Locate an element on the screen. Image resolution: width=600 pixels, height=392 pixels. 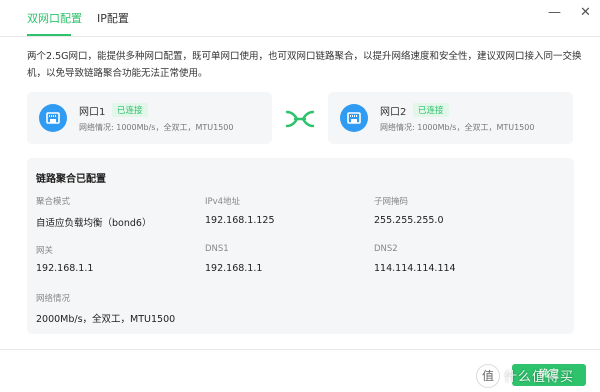
field-label-gateway: 网关 is located at coordinates (45, 251).